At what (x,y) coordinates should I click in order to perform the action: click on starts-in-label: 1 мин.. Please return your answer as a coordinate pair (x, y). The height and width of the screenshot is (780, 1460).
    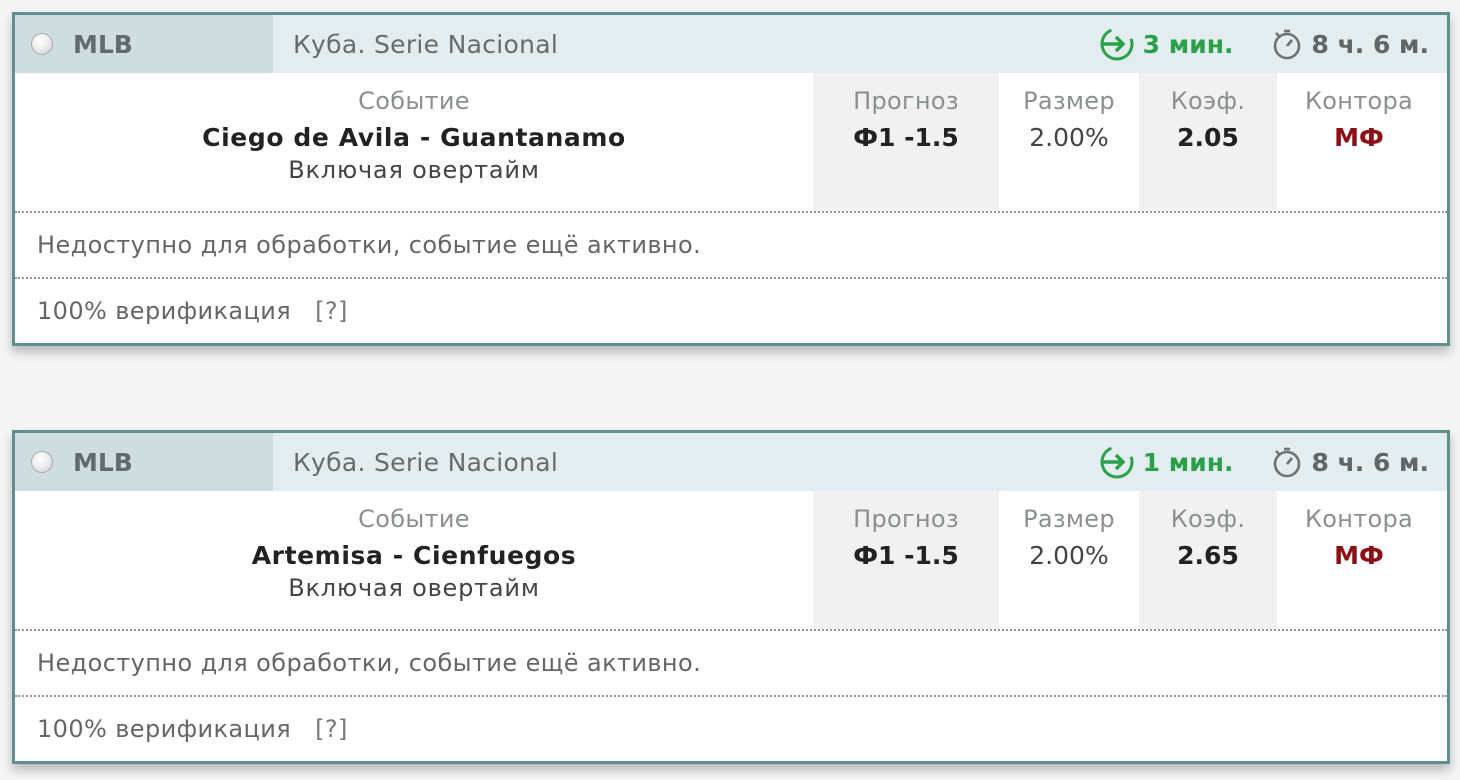
    Looking at the image, I should click on (1188, 462).